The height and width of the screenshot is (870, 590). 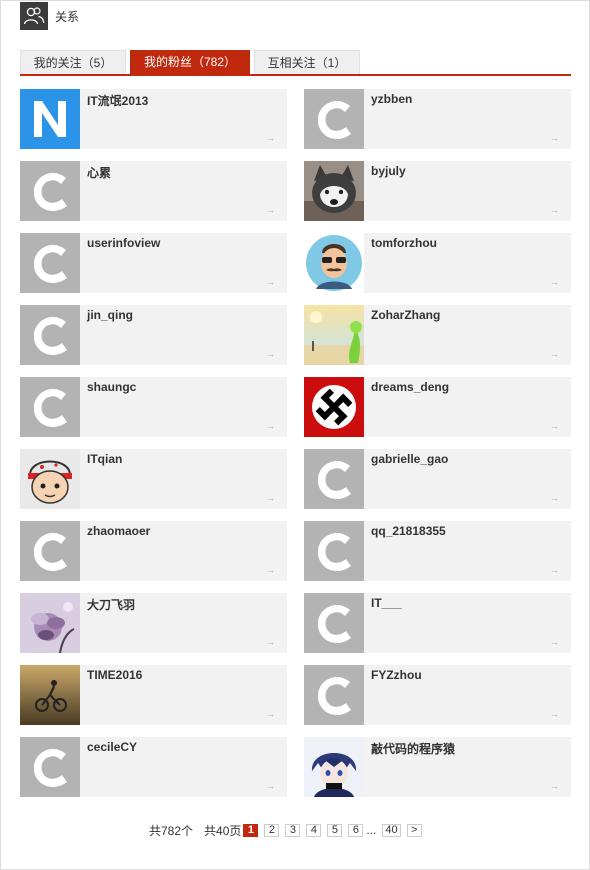 What do you see at coordinates (171, 830) in the screenshot?
I see `pagination-total-items: 共782个` at bounding box center [171, 830].